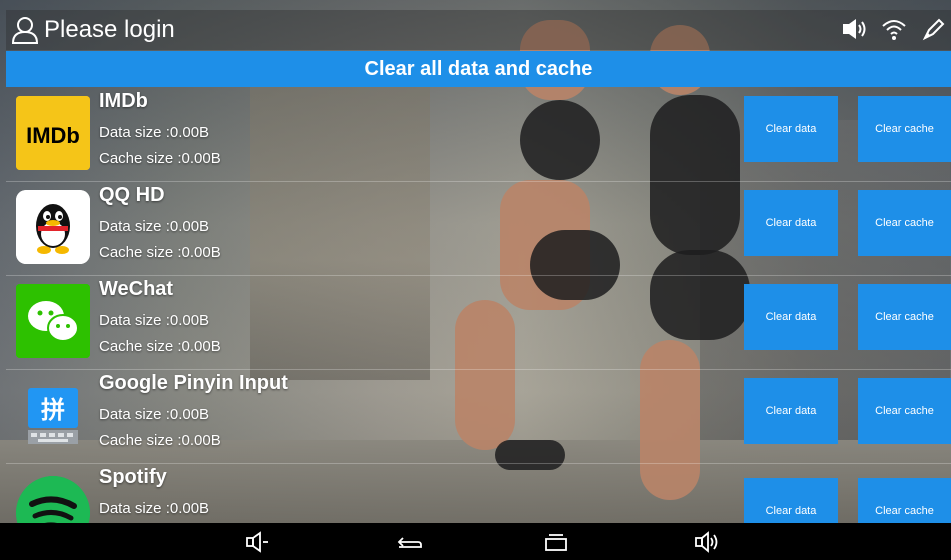 The width and height of the screenshot is (951, 560). I want to click on wifi-icon, so click(894, 31).